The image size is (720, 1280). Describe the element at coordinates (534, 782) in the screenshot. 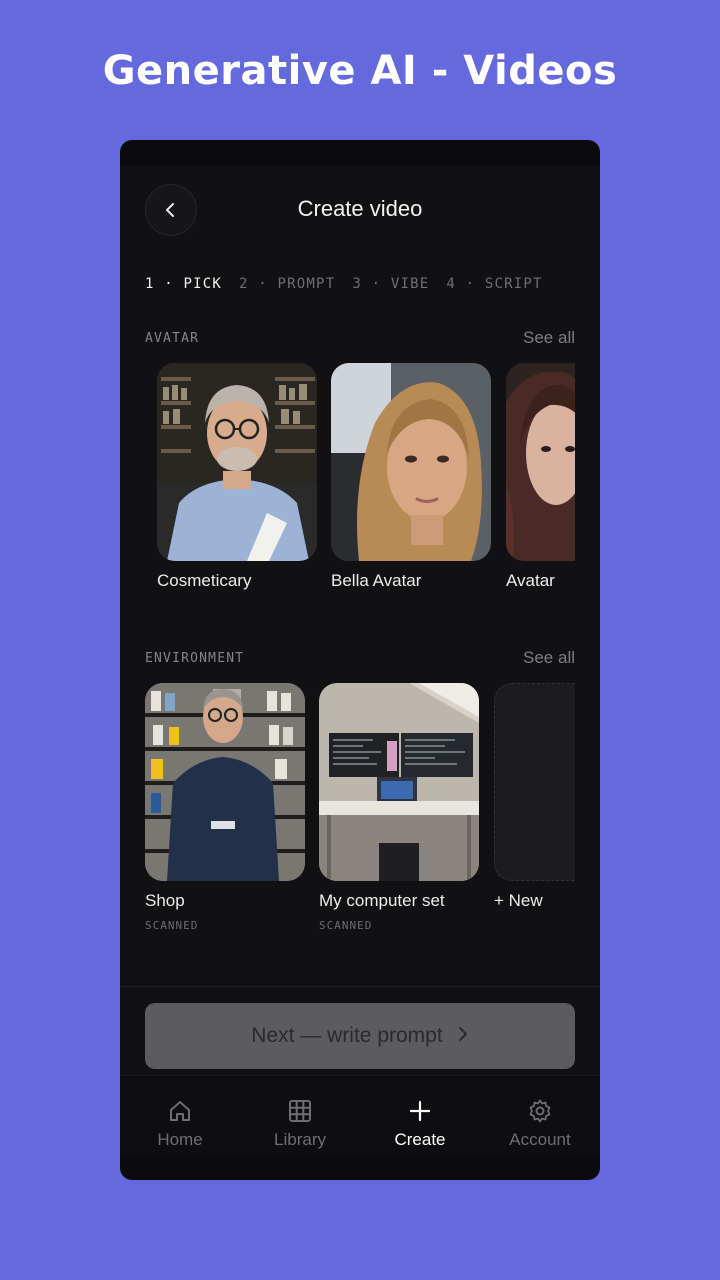

I see `new-environment-tile: +` at that location.